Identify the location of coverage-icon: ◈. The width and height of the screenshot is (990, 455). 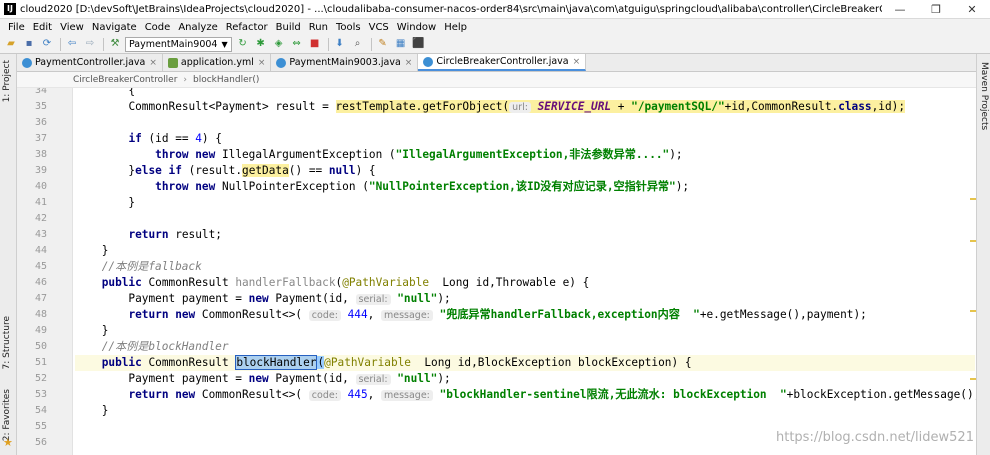
(279, 44).